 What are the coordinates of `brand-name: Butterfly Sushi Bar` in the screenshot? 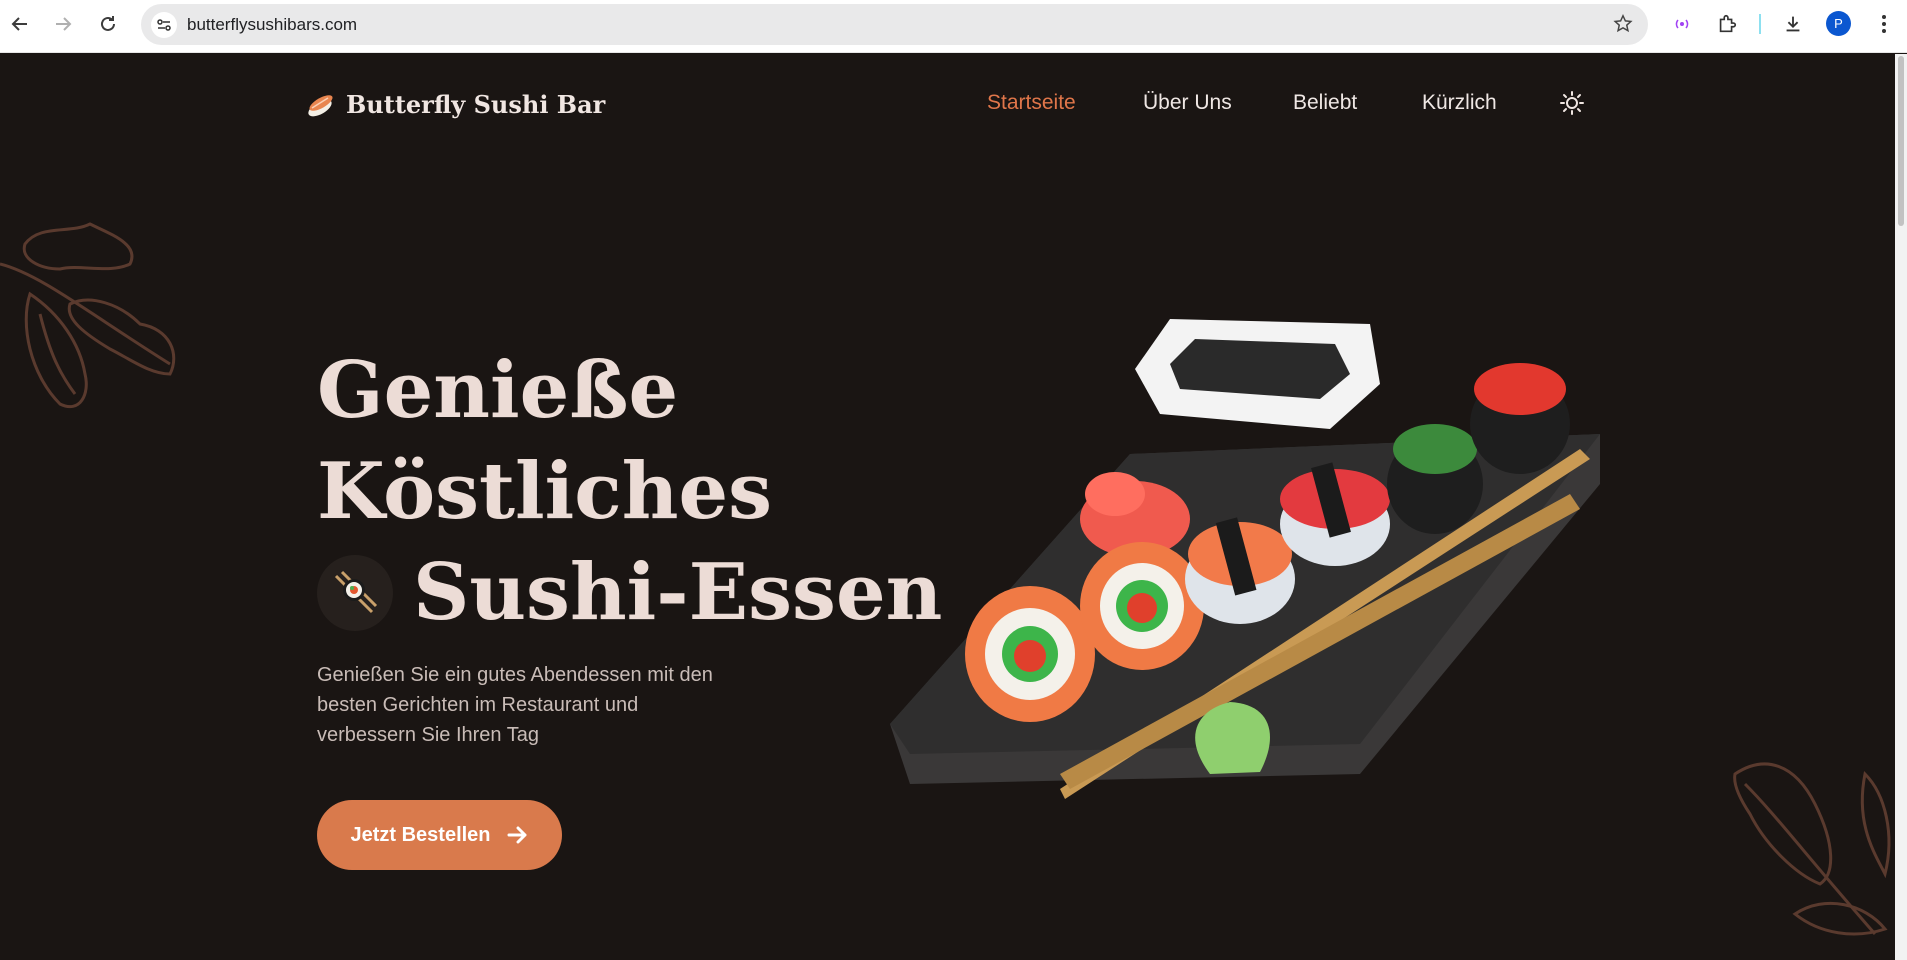 It's located at (476, 104).